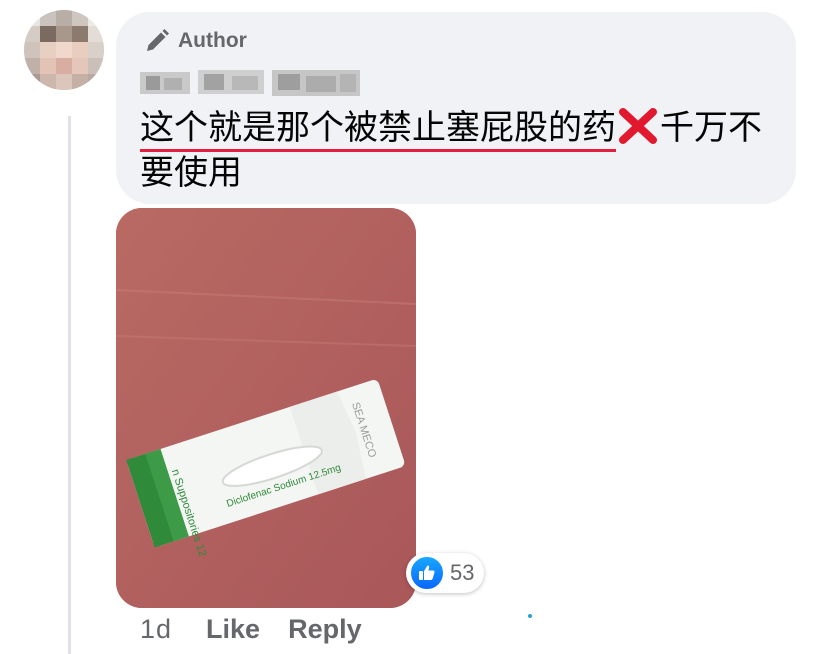 The image size is (828, 654). I want to click on comment-text: 这个就是那个被禁止塞屁股的药 千万不要使用, so click(460, 151).